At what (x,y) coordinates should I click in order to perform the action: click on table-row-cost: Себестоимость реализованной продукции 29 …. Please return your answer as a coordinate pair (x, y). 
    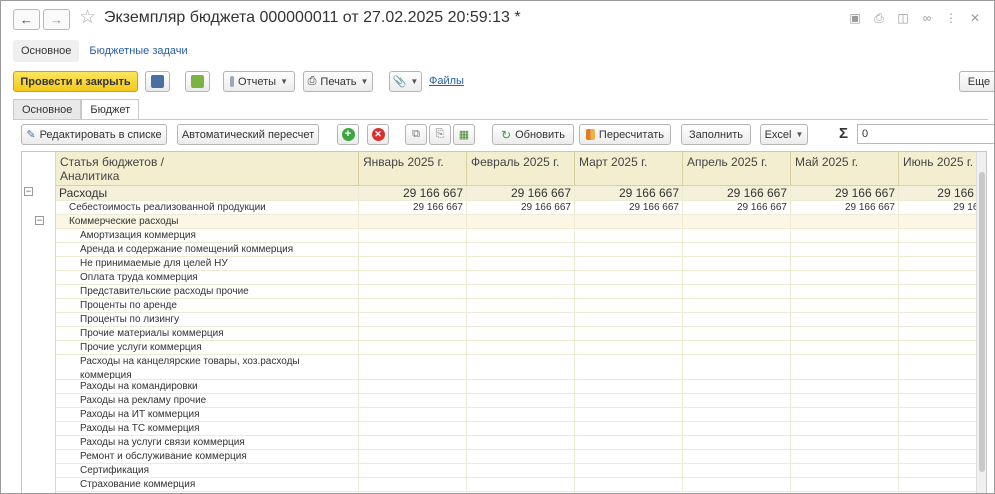
    Looking at the image, I should click on (521, 208).